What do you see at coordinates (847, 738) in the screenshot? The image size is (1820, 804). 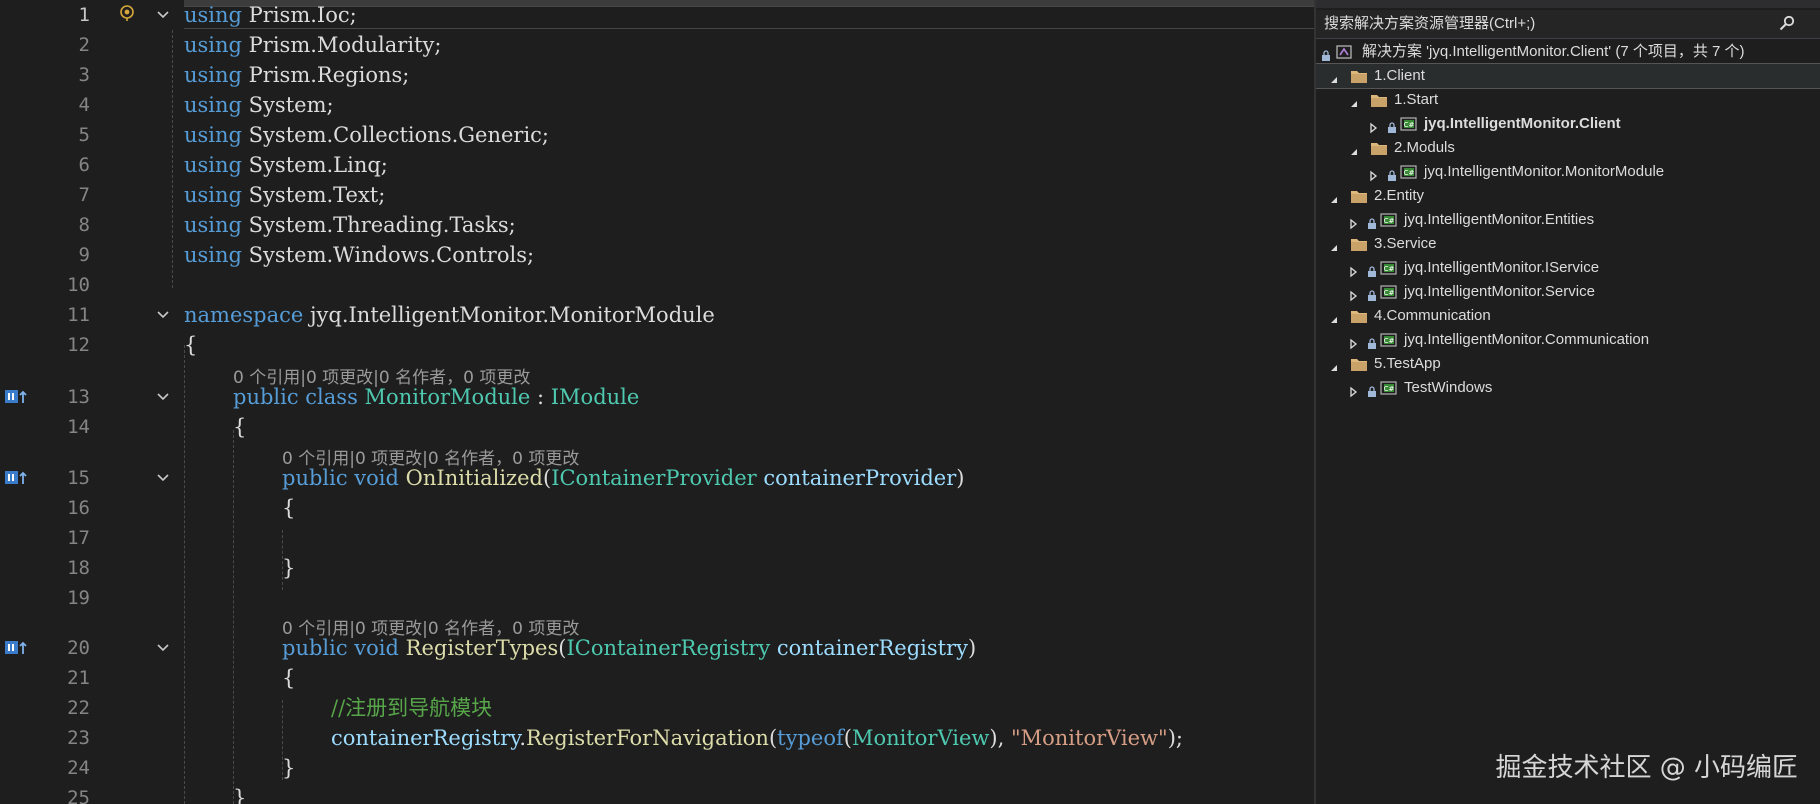 I see `code-token: (` at bounding box center [847, 738].